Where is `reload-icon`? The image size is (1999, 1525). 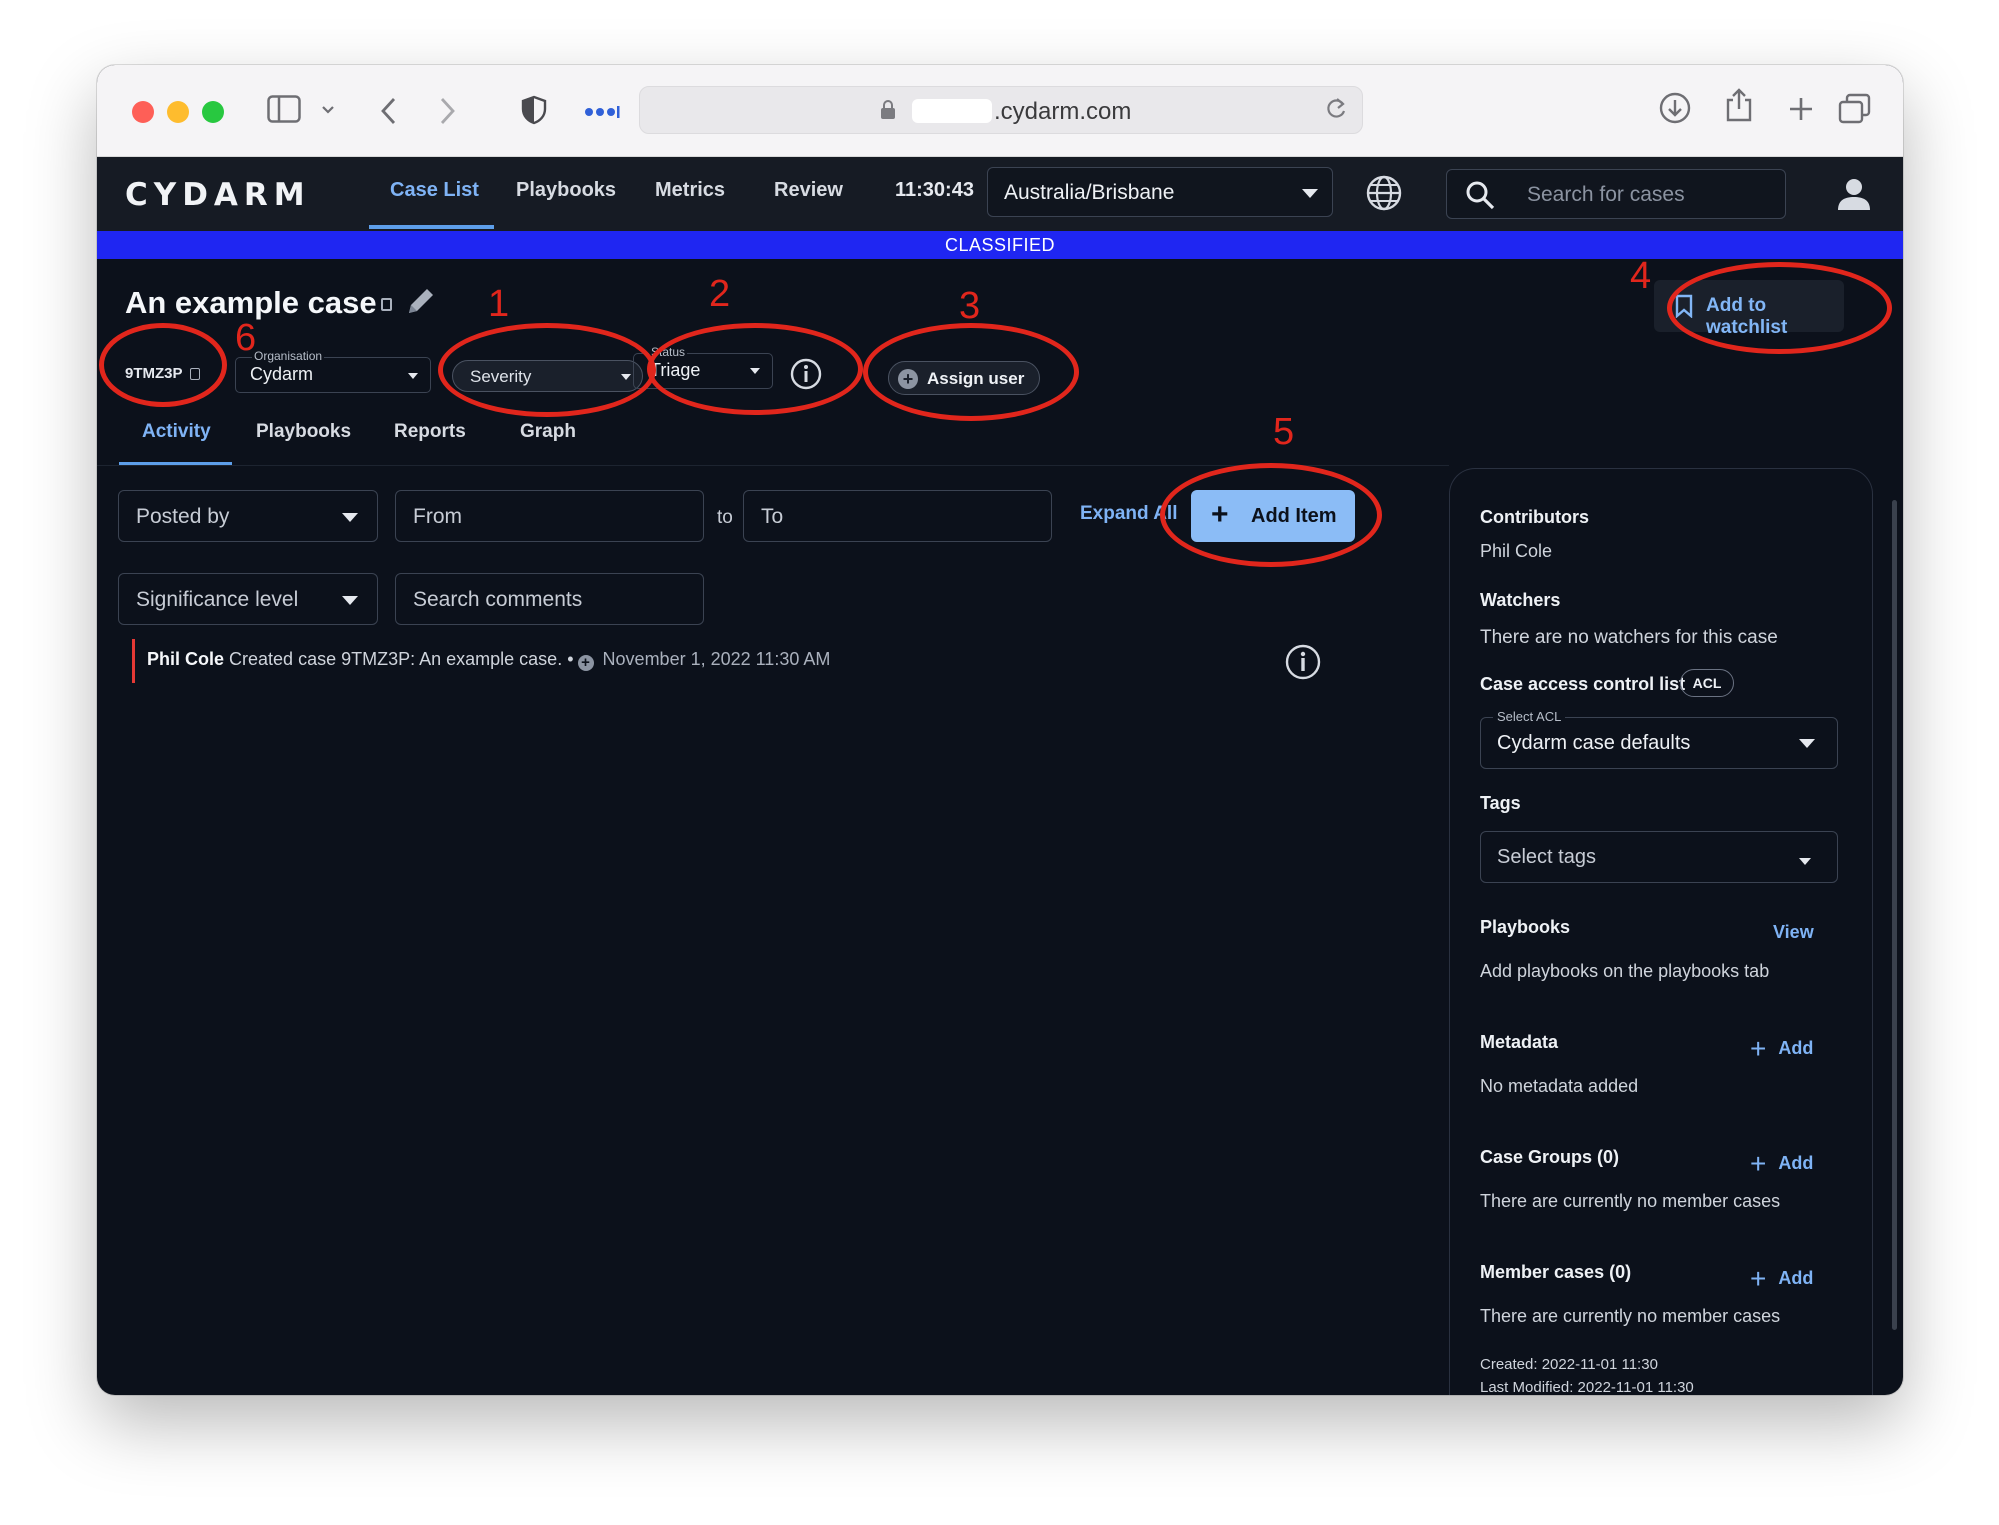
reload-icon is located at coordinates (1336, 109).